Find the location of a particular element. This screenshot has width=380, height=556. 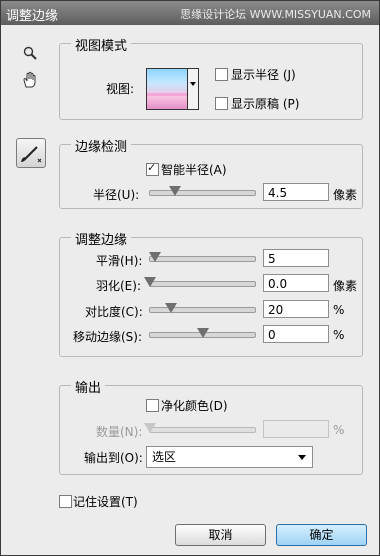

feather-unit: 像素 is located at coordinates (345, 286).